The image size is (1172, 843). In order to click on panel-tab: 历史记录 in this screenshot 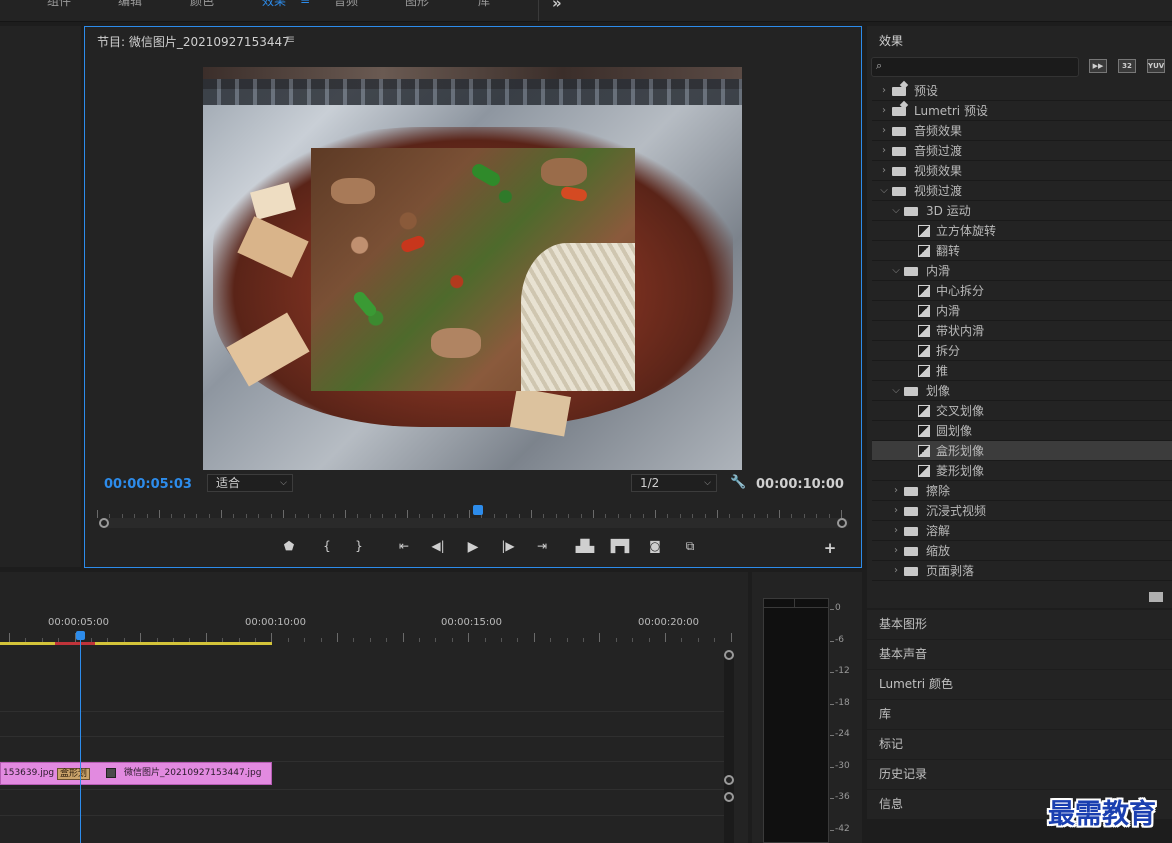, I will do `click(1019, 774)`.